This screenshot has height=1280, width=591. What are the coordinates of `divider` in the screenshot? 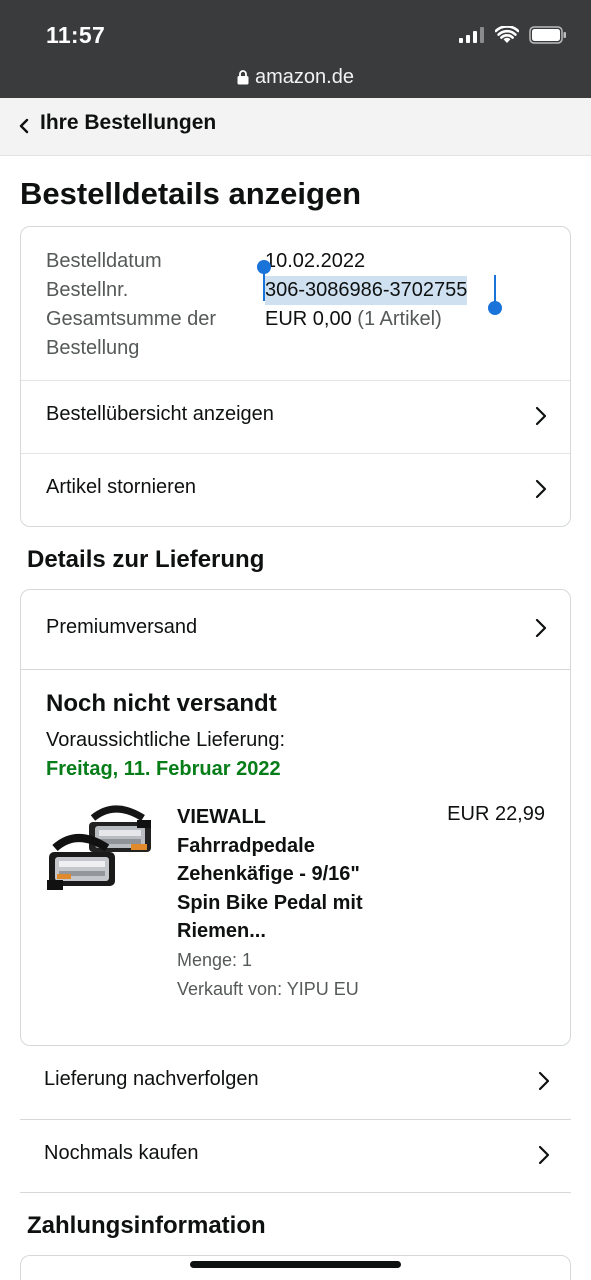 It's located at (295, 1192).